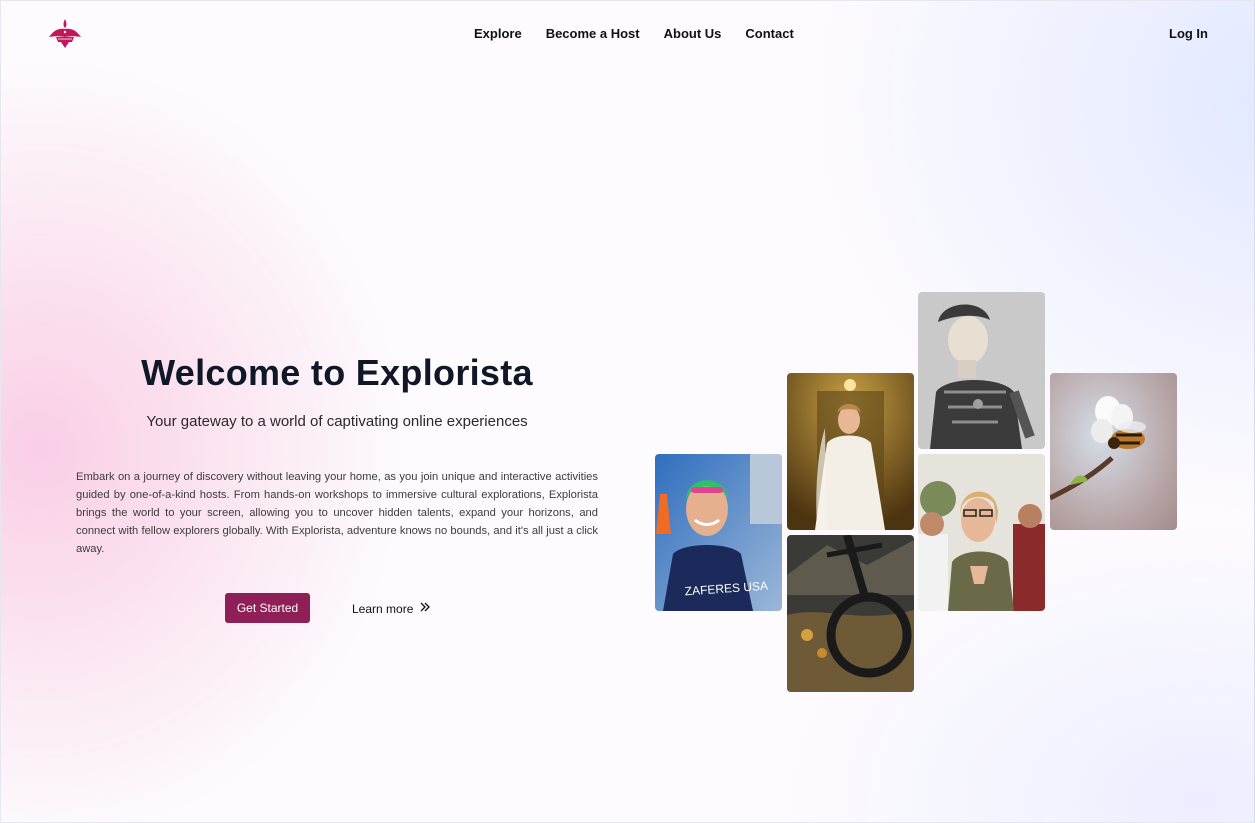  What do you see at coordinates (425, 608) in the screenshot?
I see `chevrons-right-icon` at bounding box center [425, 608].